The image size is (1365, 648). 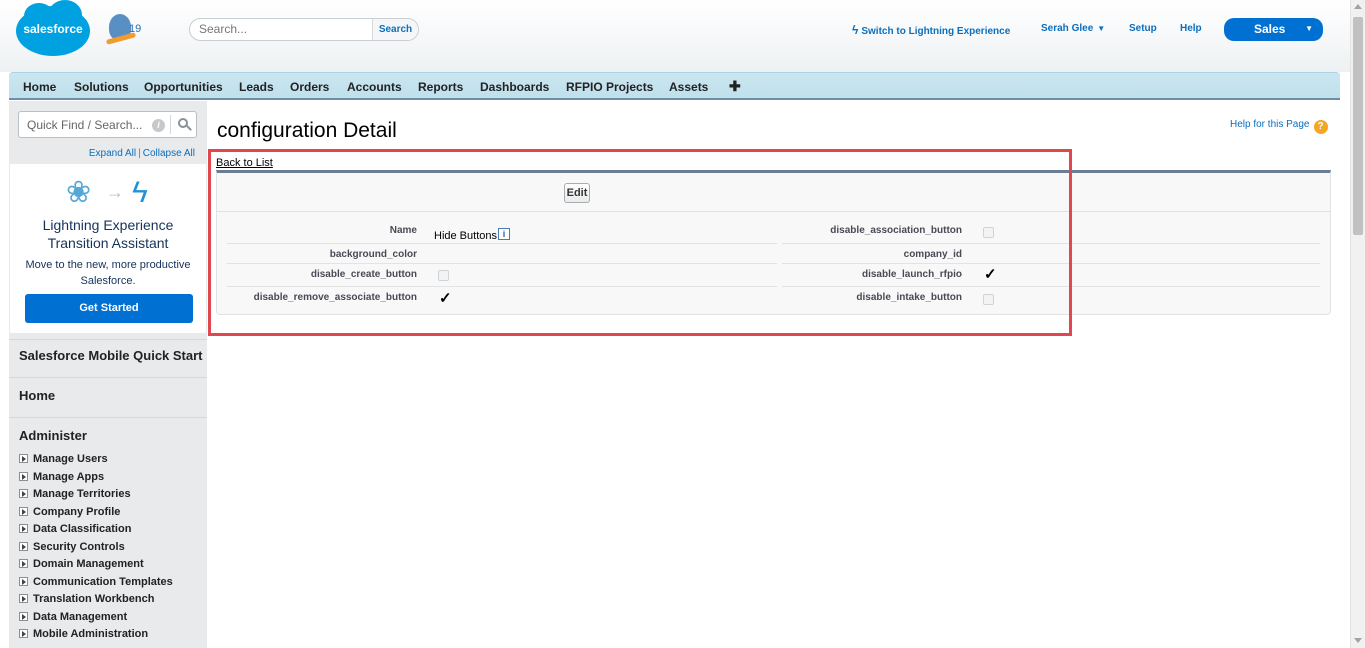 I want to click on app-menu-button: Sales ▼, so click(x=1273, y=29).